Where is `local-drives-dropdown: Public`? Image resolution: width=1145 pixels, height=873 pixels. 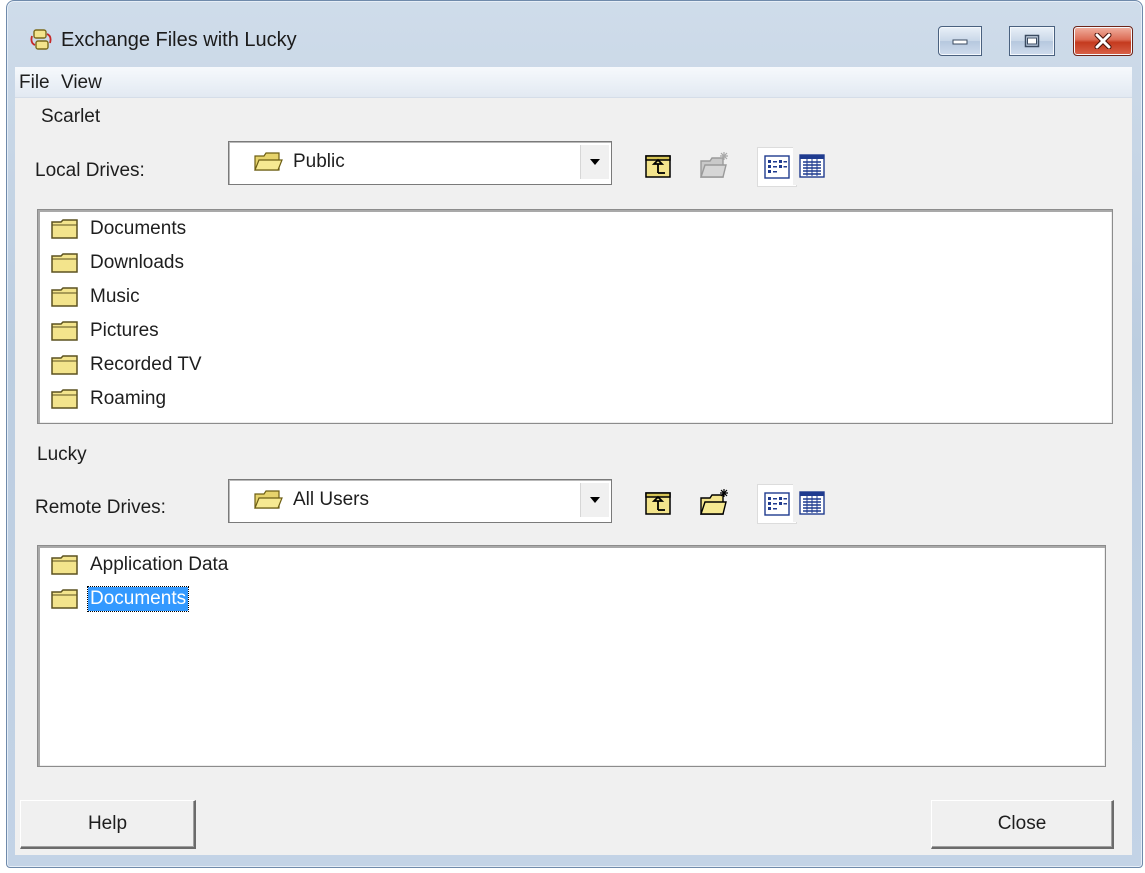 local-drives-dropdown: Public is located at coordinates (420, 163).